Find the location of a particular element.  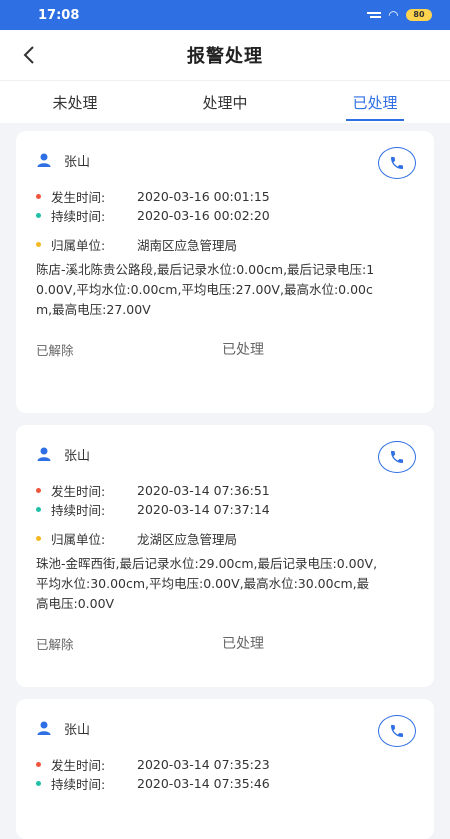

page-title: 报警处理 is located at coordinates (225, 56).